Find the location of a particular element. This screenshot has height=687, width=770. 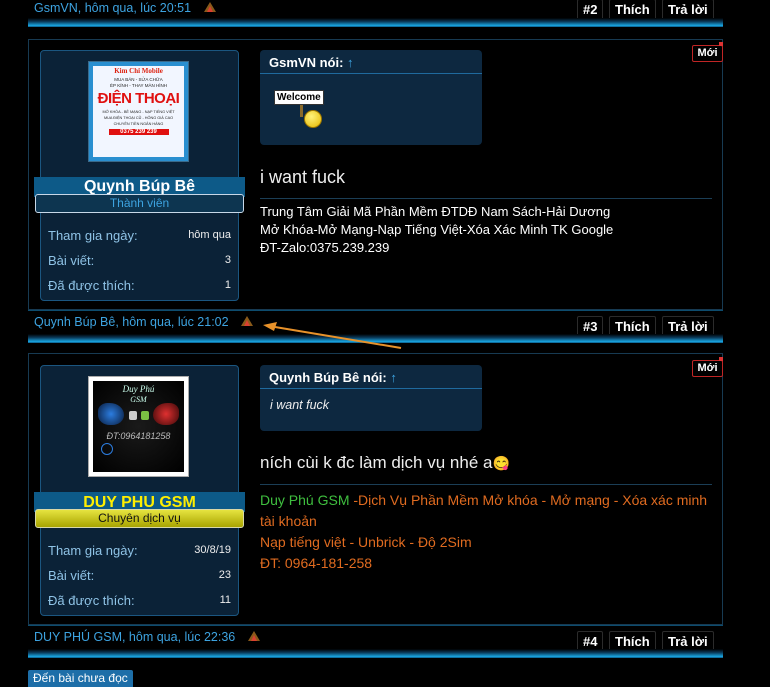

stat-posts: Bài viết: 23 is located at coordinates (139, 575).